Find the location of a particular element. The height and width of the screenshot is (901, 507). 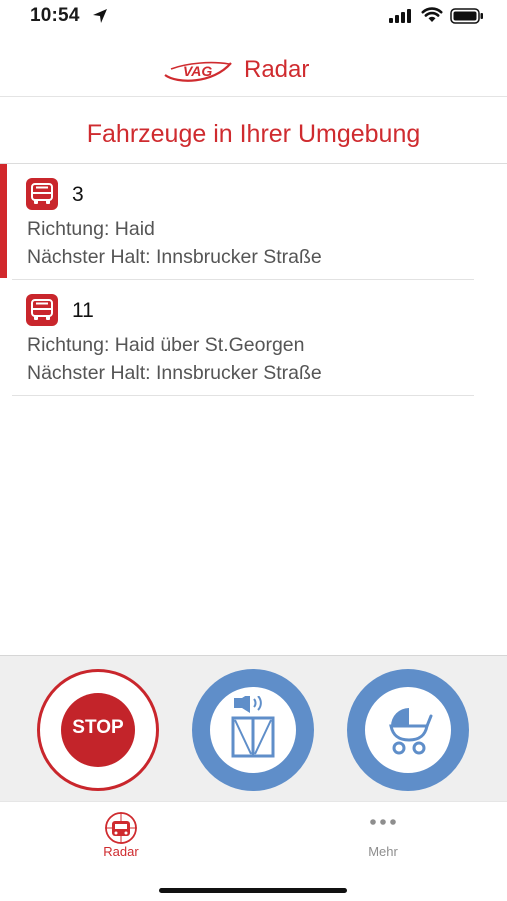

wifi-icon is located at coordinates (432, 14).